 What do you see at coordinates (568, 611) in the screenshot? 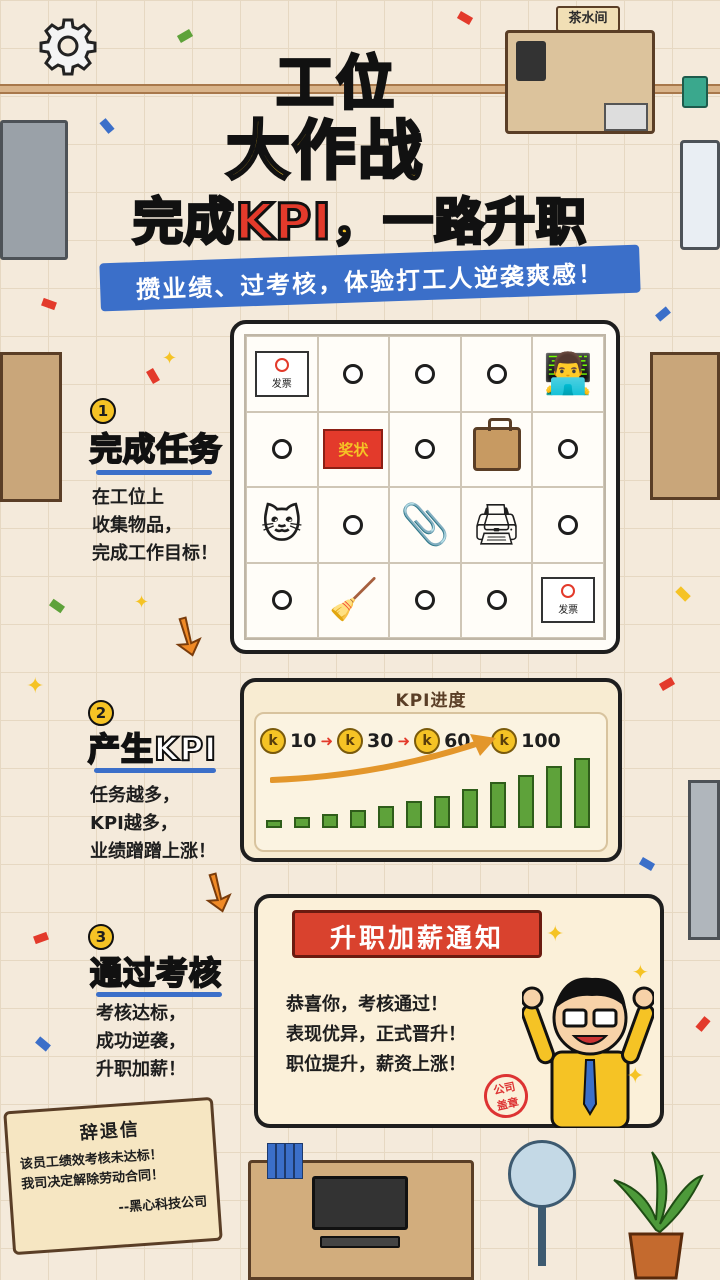
I see `receipt-label: 发票` at bounding box center [568, 611].